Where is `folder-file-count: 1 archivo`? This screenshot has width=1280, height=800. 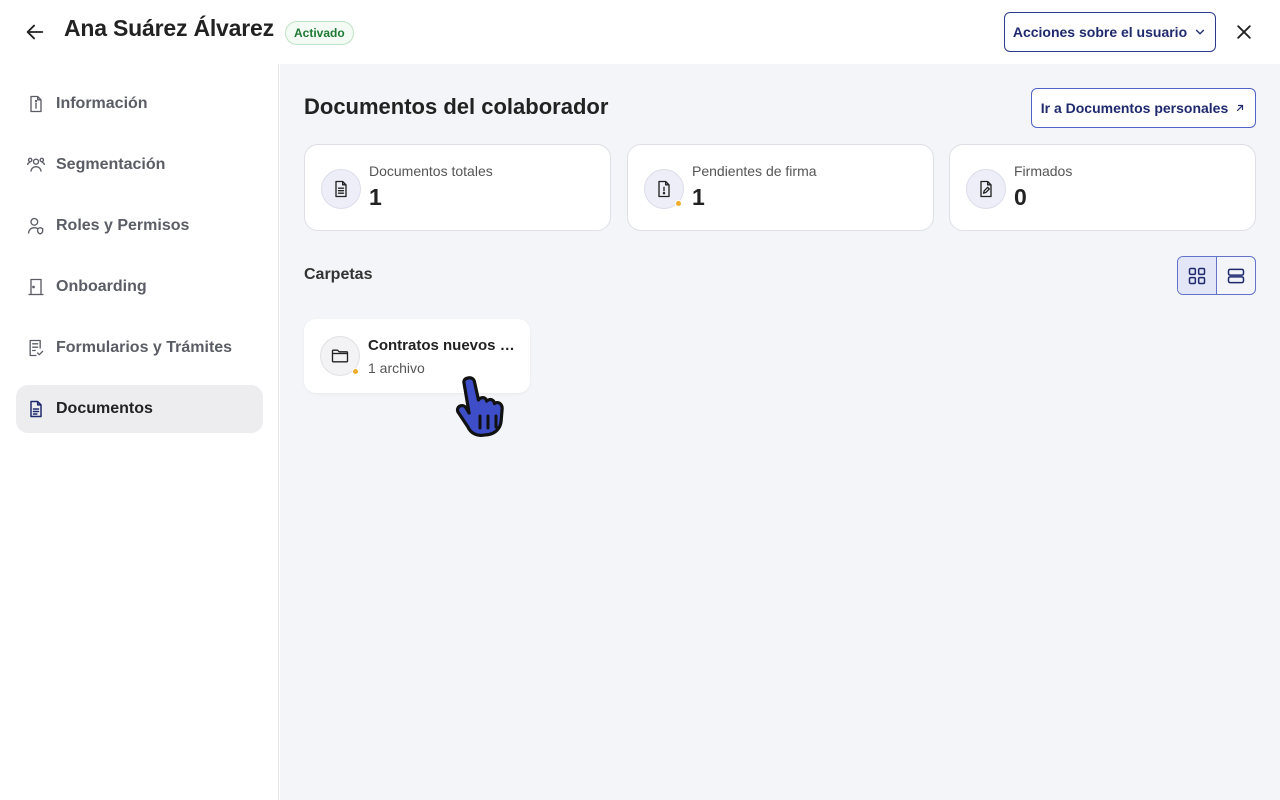 folder-file-count: 1 archivo is located at coordinates (396, 368).